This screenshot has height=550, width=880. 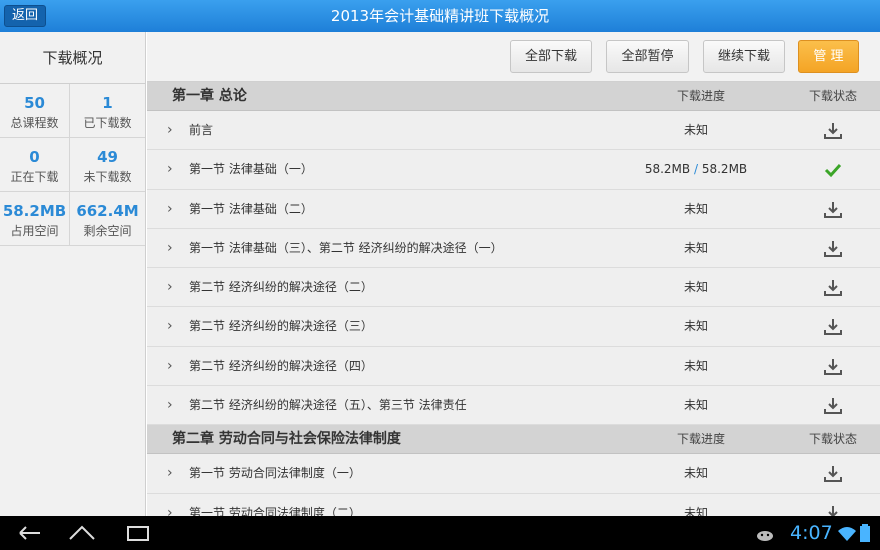 What do you see at coordinates (107, 157) in the screenshot?
I see `stat-value: 49` at bounding box center [107, 157].